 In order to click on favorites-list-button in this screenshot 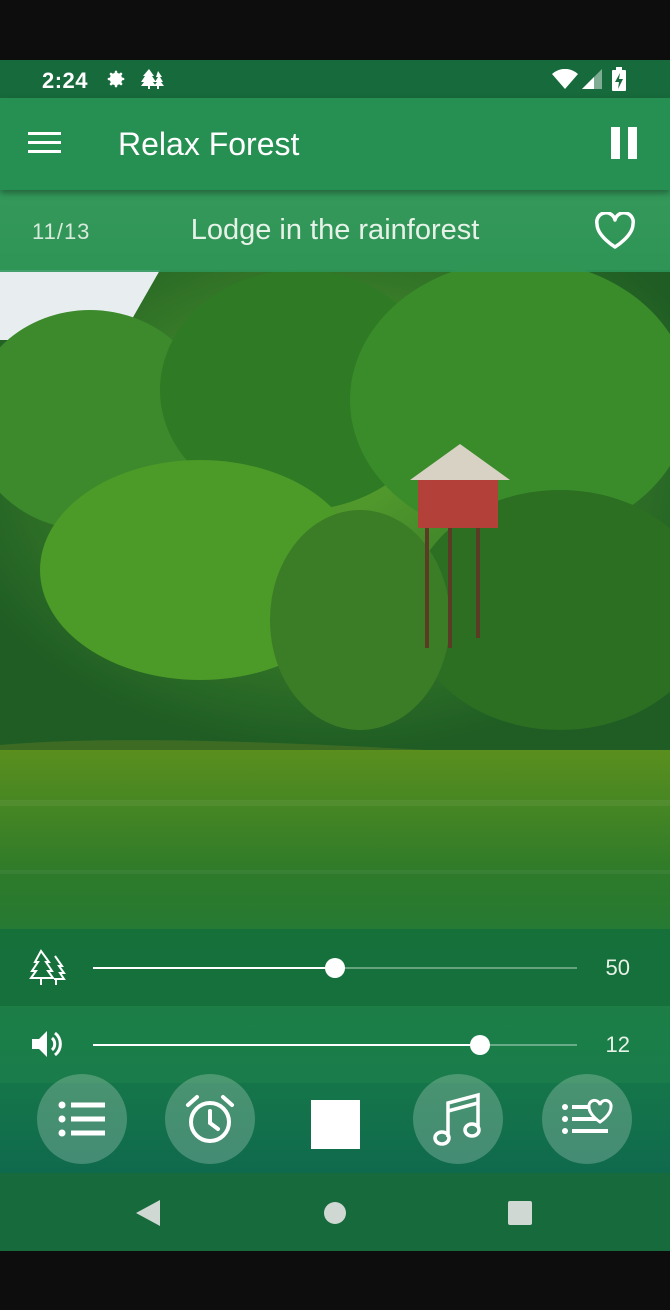, I will do `click(587, 1119)`.